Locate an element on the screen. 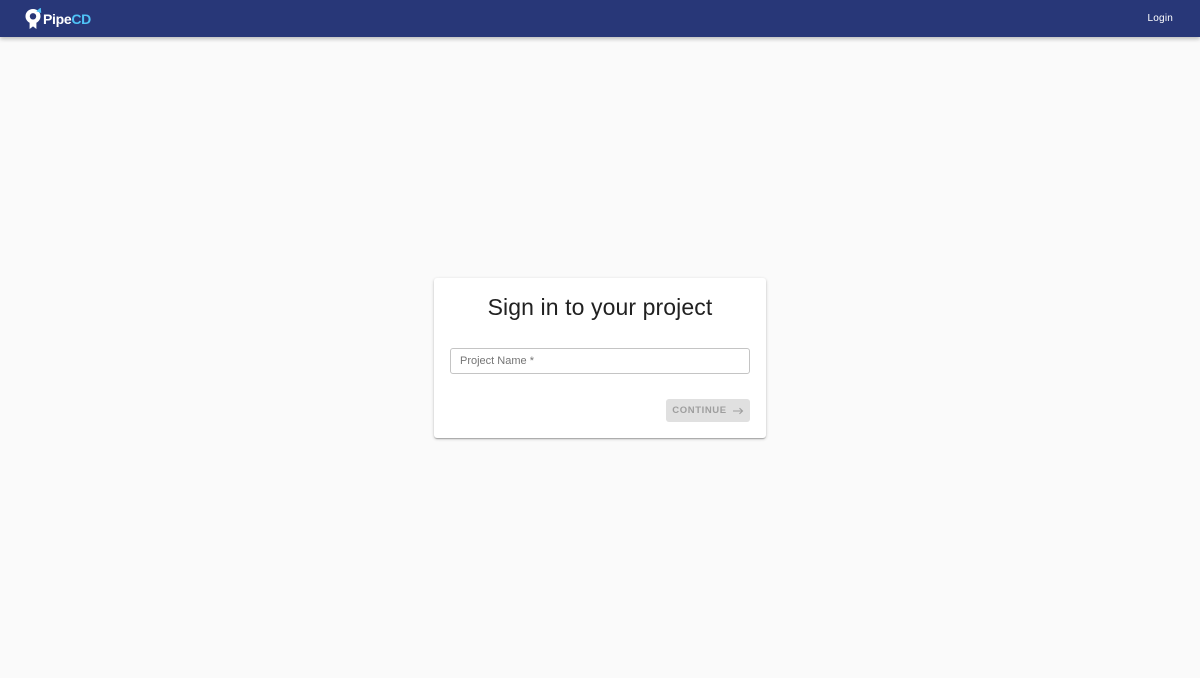  login-link: Login is located at coordinates (1160, 18).